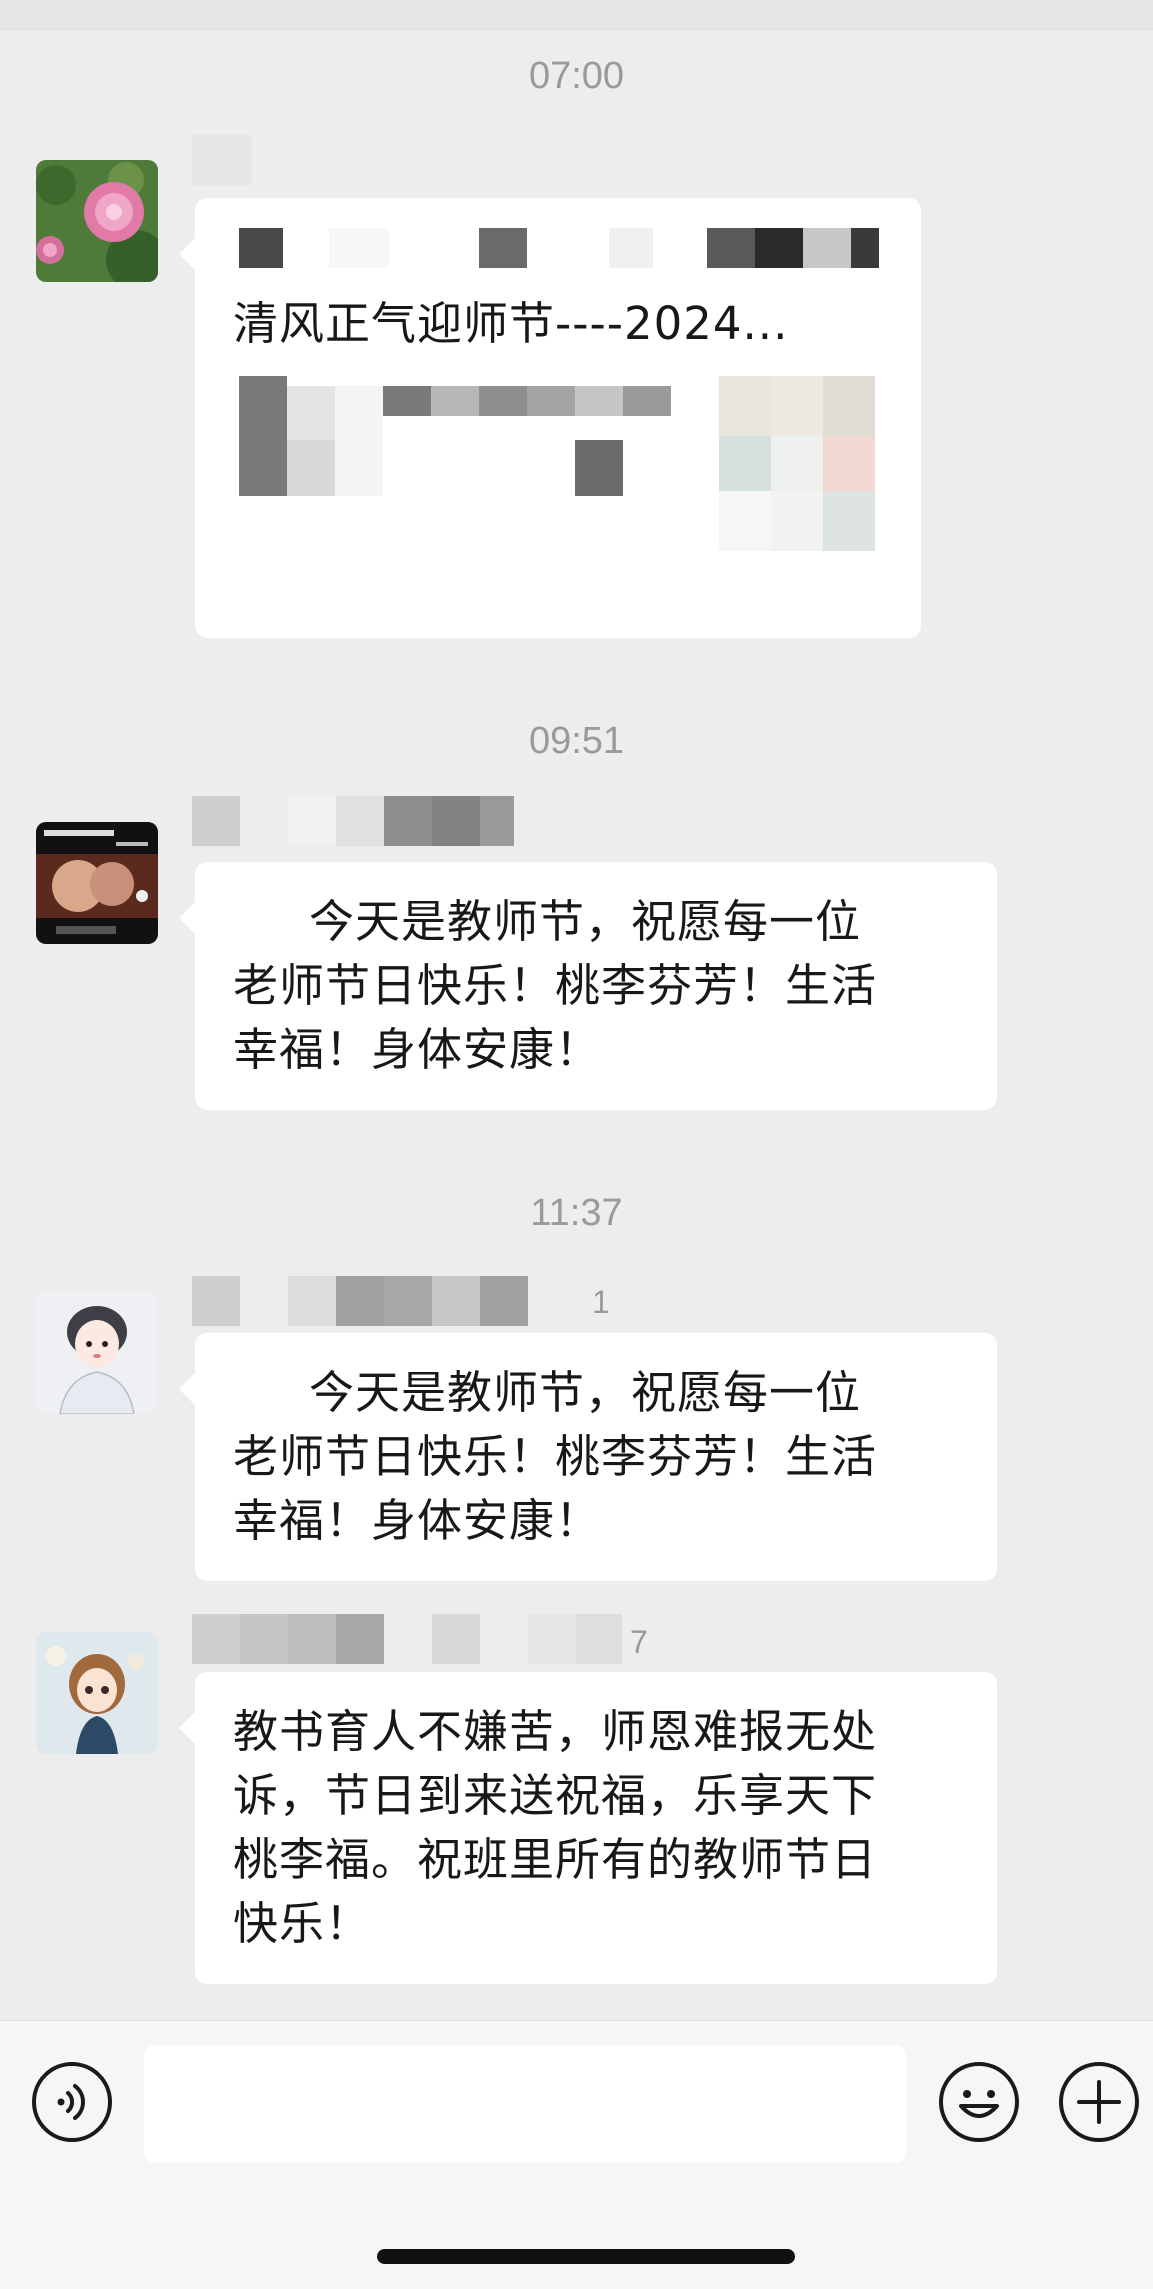  I want to click on card-description-redacted, so click(459, 436).